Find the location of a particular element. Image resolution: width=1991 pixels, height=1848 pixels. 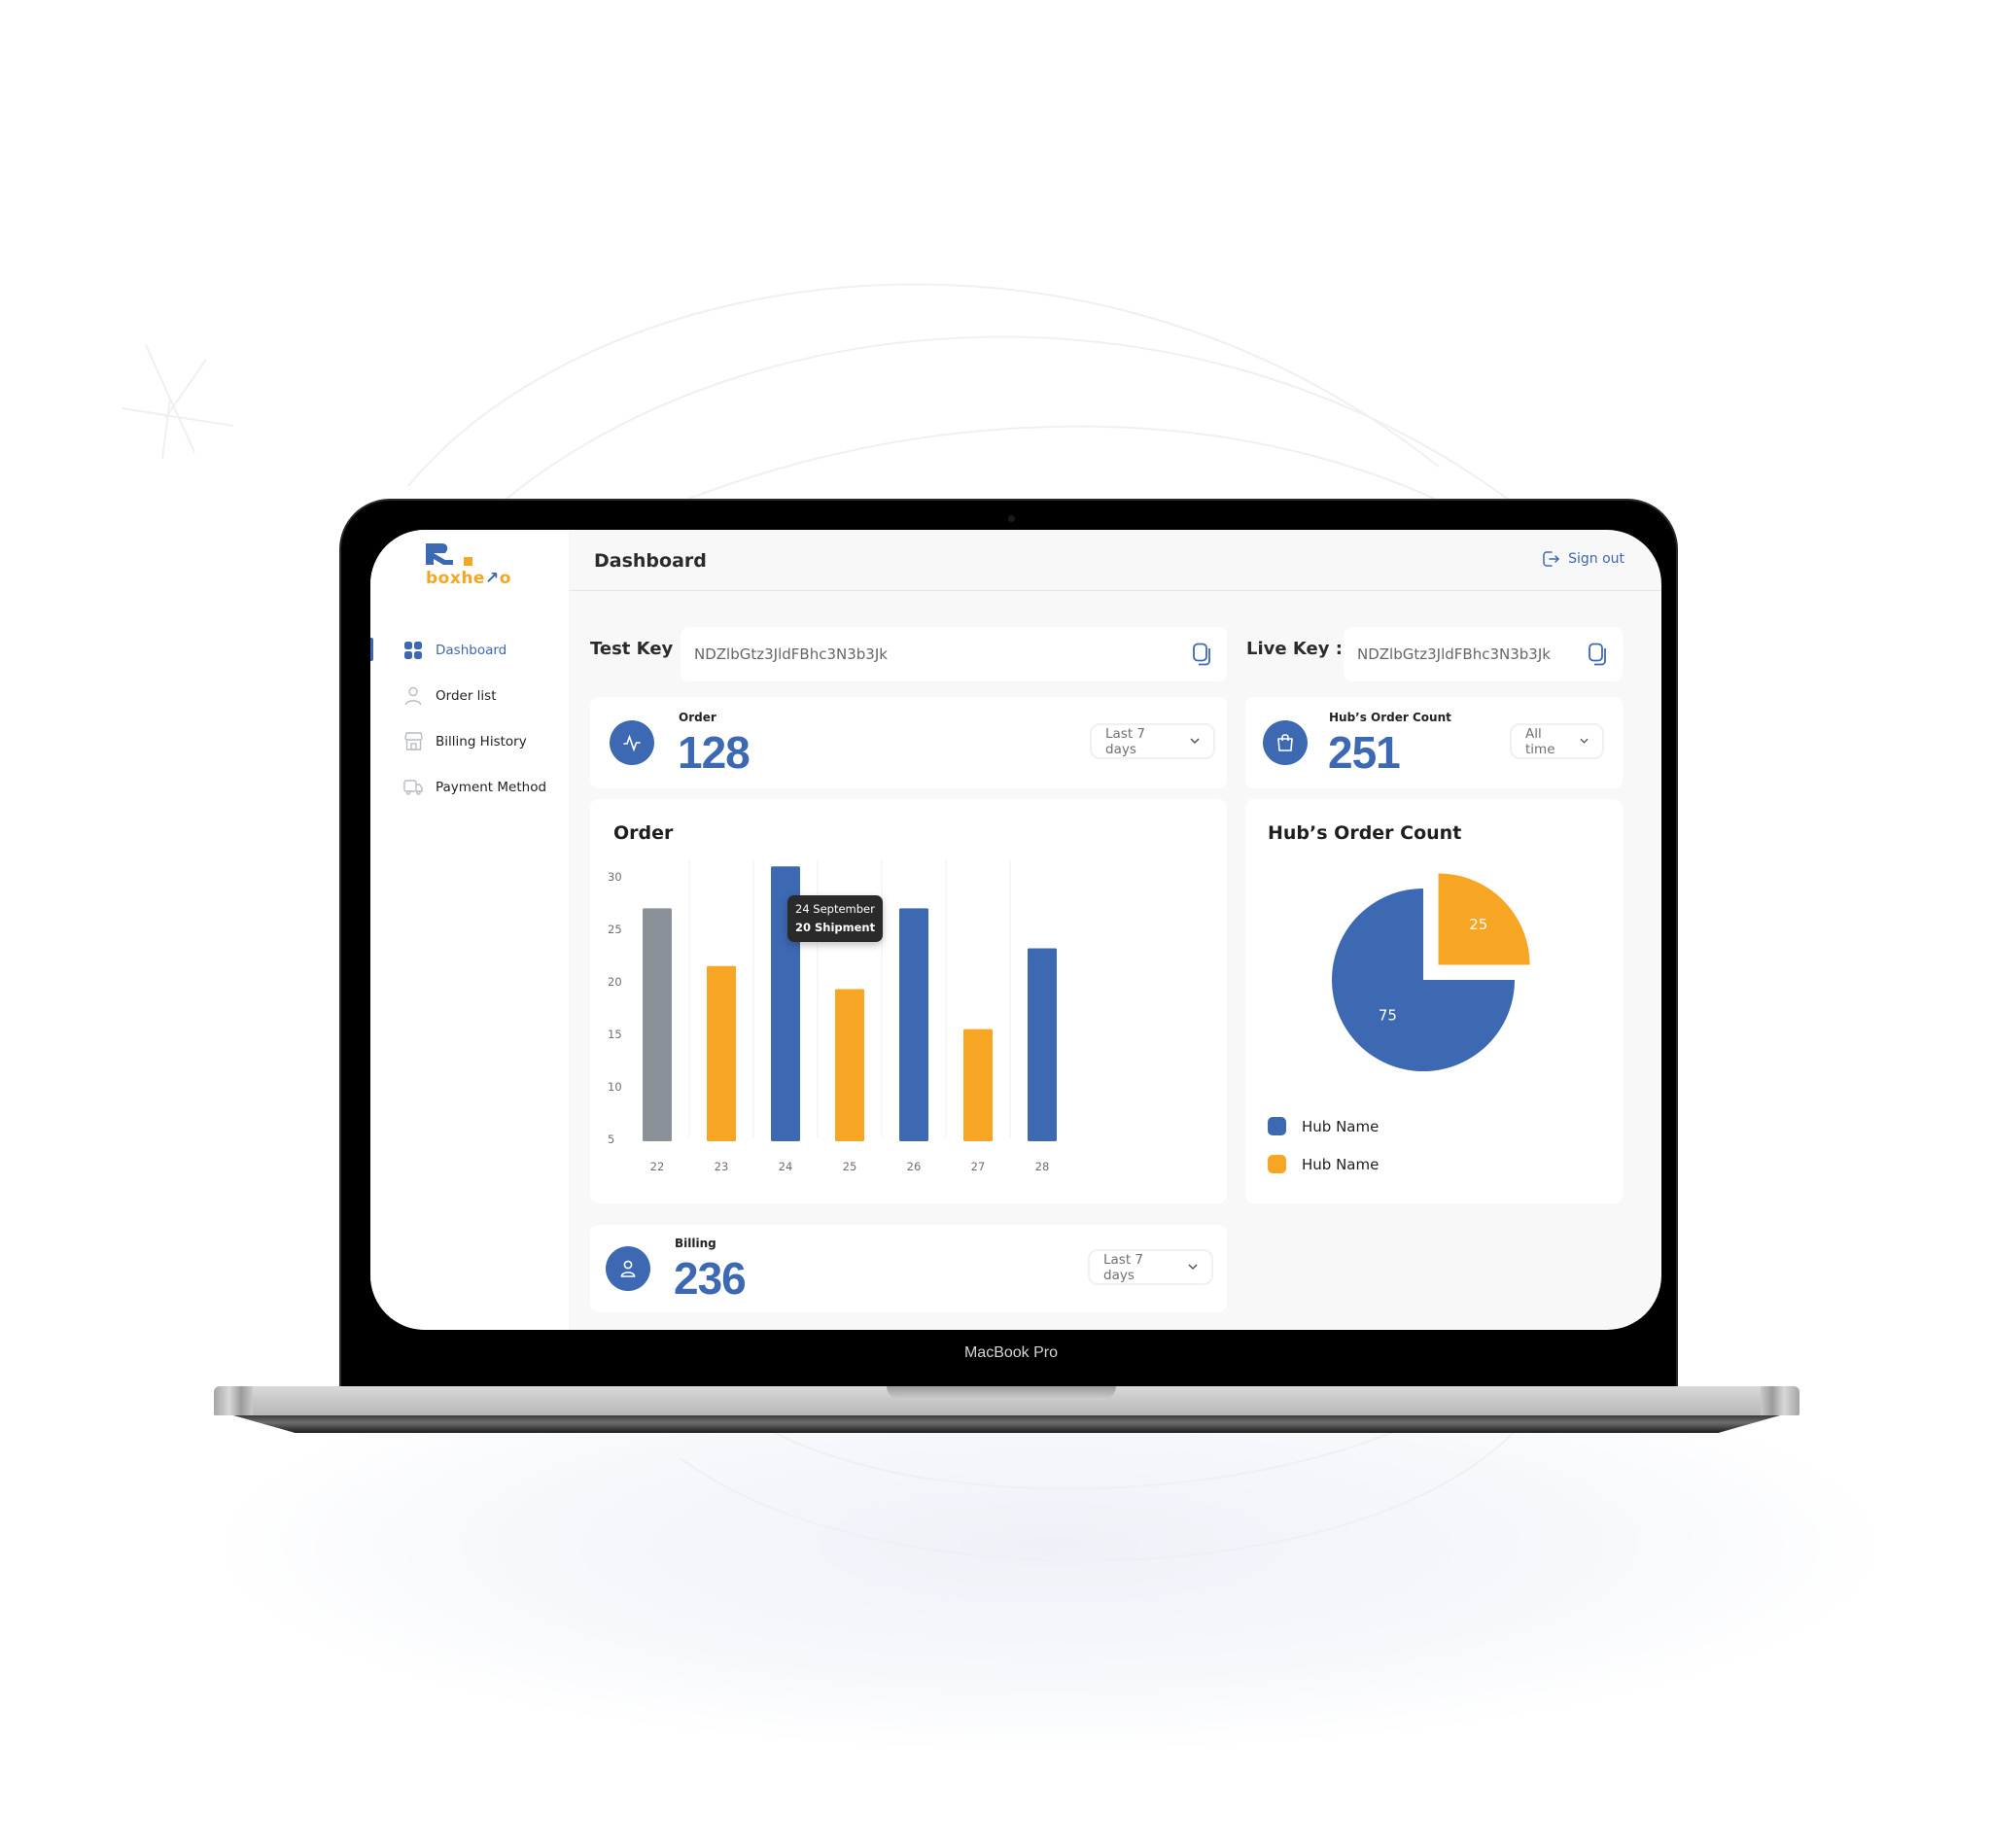

hub-stat-card: Hub’s Order Count 251 All time is located at coordinates (1434, 742).